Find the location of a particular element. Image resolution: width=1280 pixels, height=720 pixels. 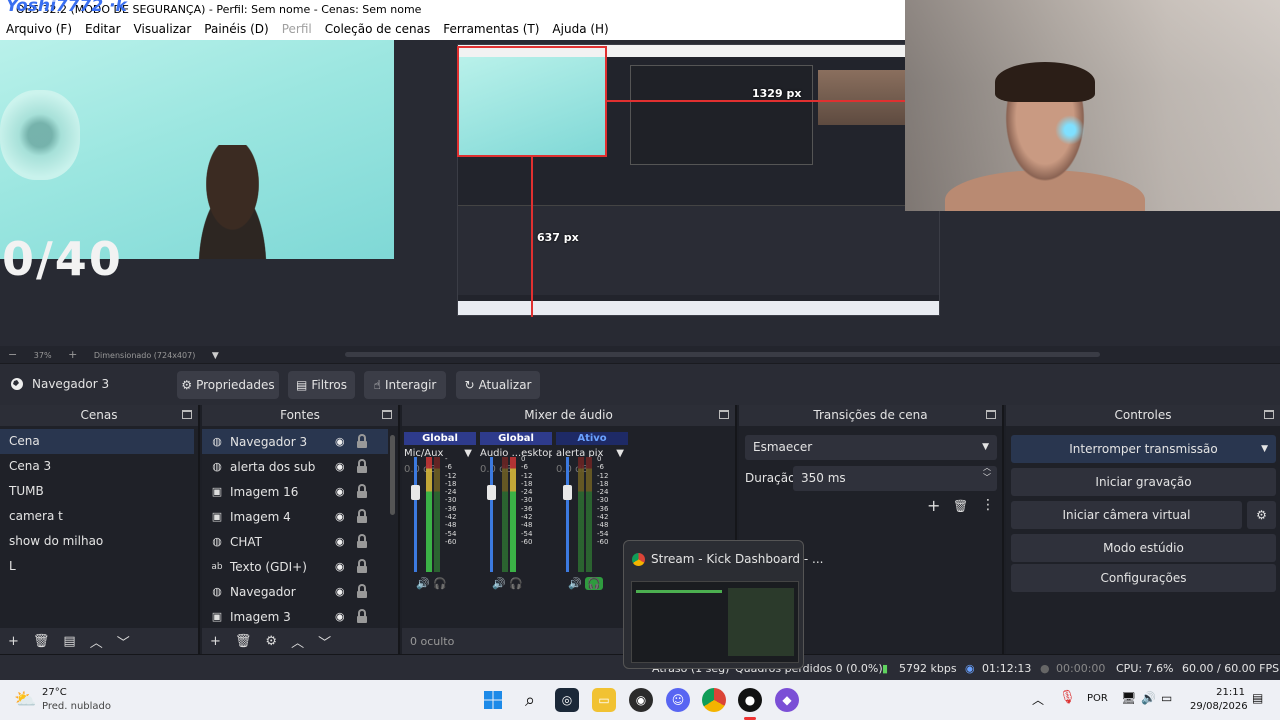

sources-scrollbar is located at coordinates (392, 475).